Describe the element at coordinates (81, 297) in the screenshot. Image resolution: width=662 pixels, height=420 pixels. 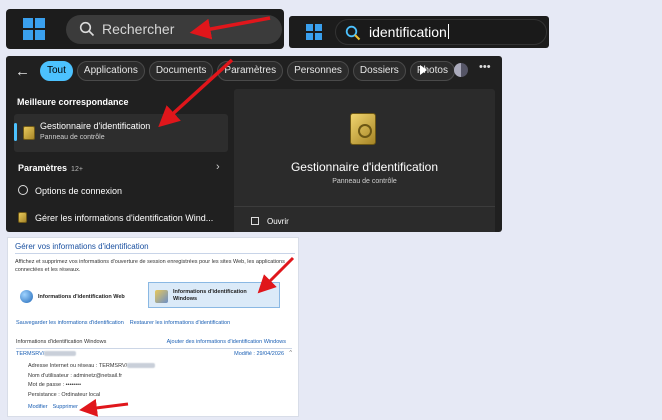
I see `web-credentials-label: Informations d'identification Web` at that location.